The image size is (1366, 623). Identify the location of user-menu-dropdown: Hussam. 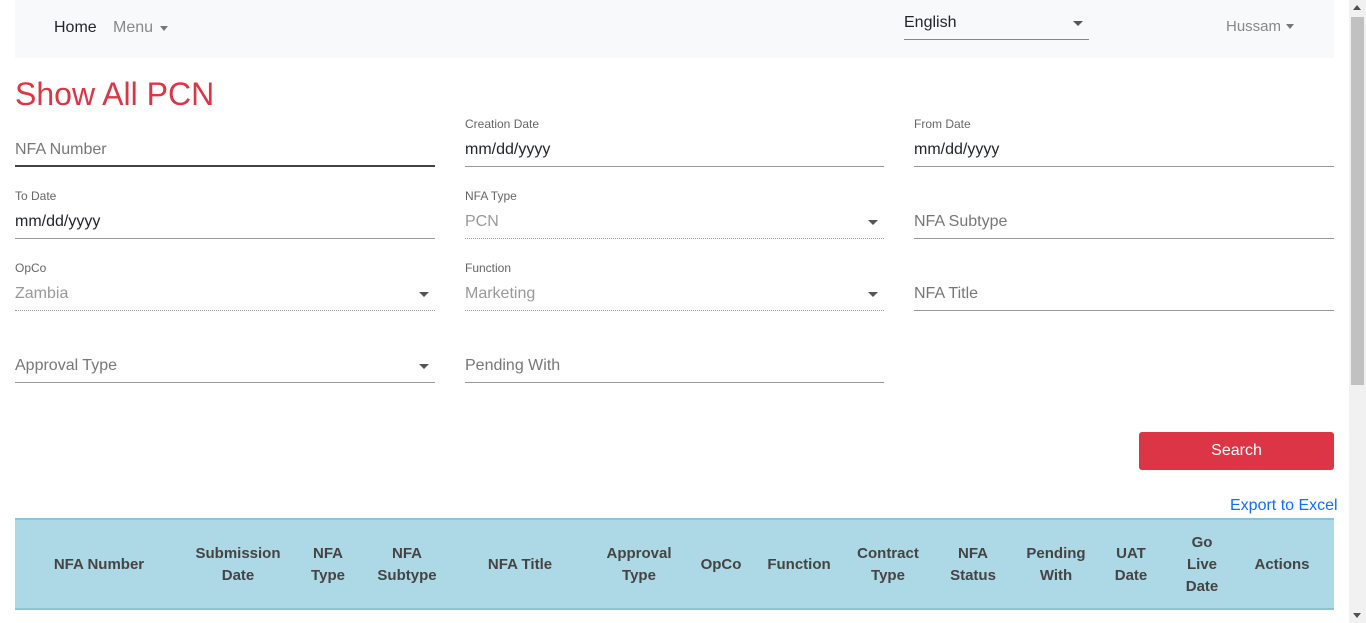
(1260, 26).